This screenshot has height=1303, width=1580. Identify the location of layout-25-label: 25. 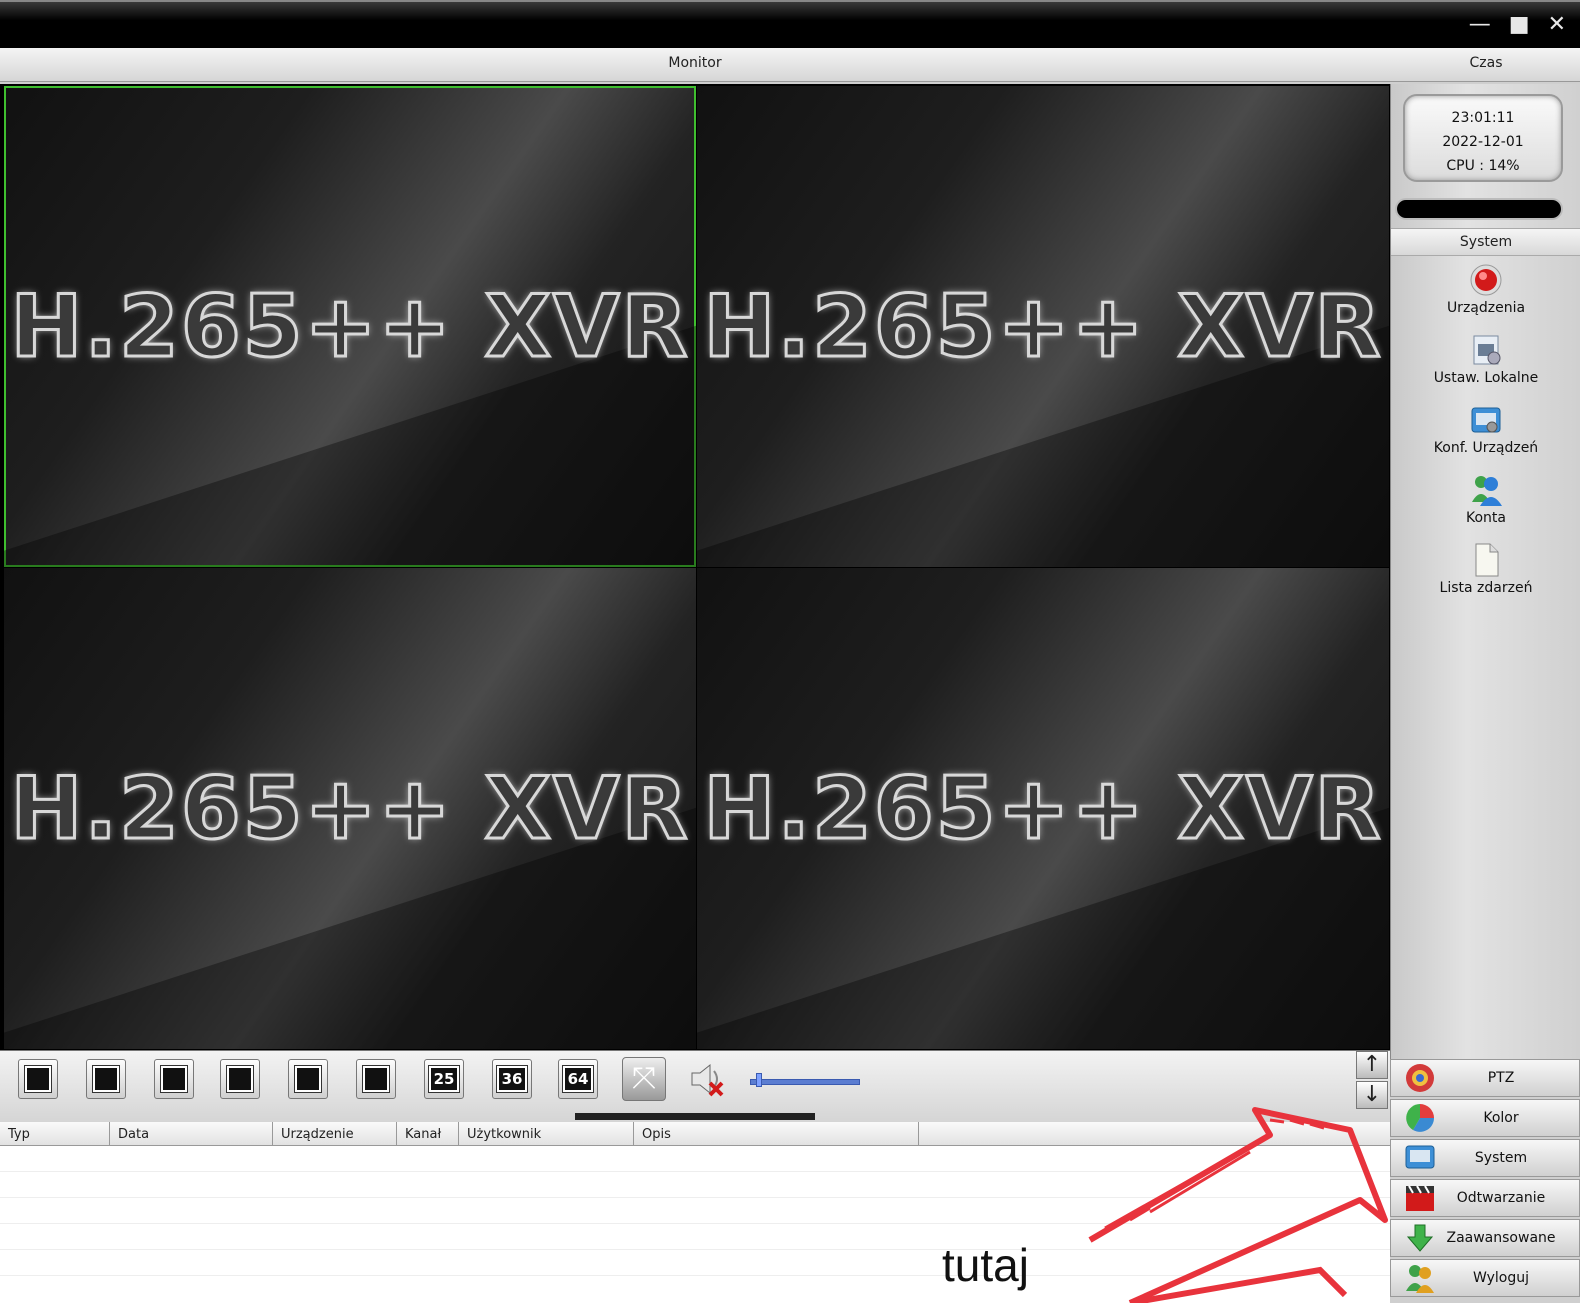
(444, 1079).